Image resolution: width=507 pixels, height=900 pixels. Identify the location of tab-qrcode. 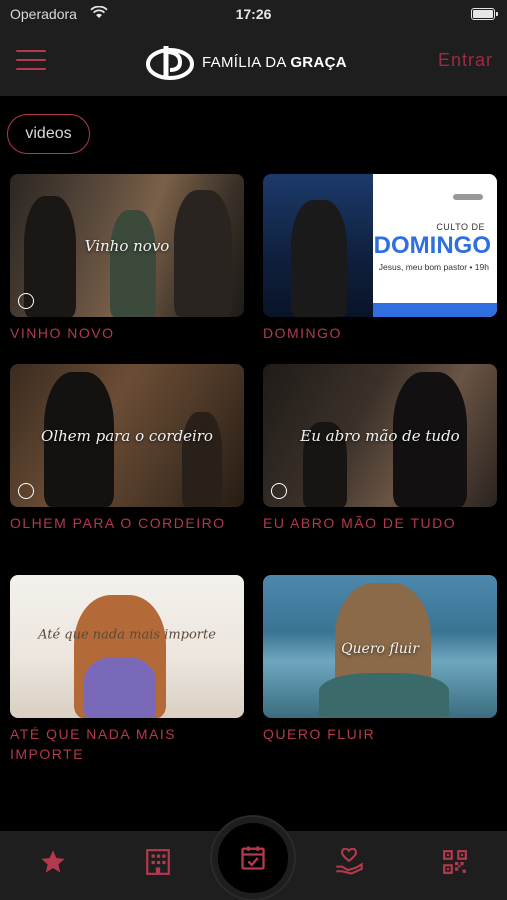
(455, 862).